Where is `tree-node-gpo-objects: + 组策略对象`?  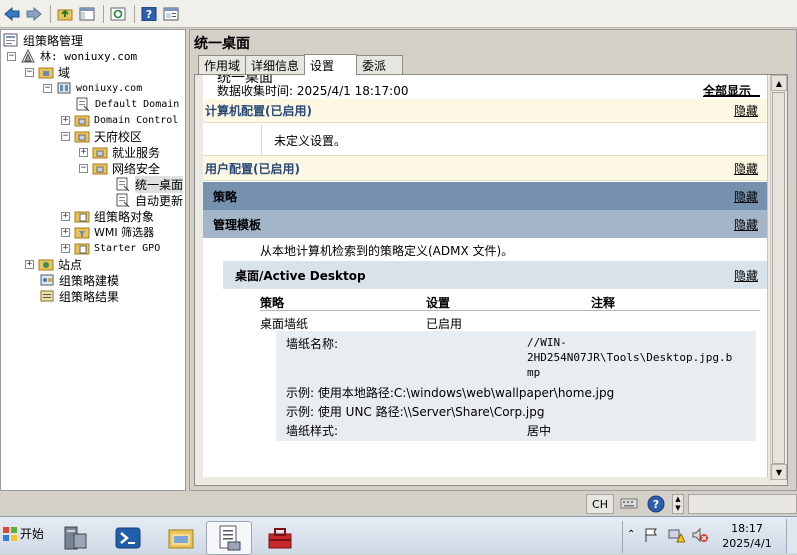
tree-node-gpo-objects: + 组策略对象 is located at coordinates (107, 216).